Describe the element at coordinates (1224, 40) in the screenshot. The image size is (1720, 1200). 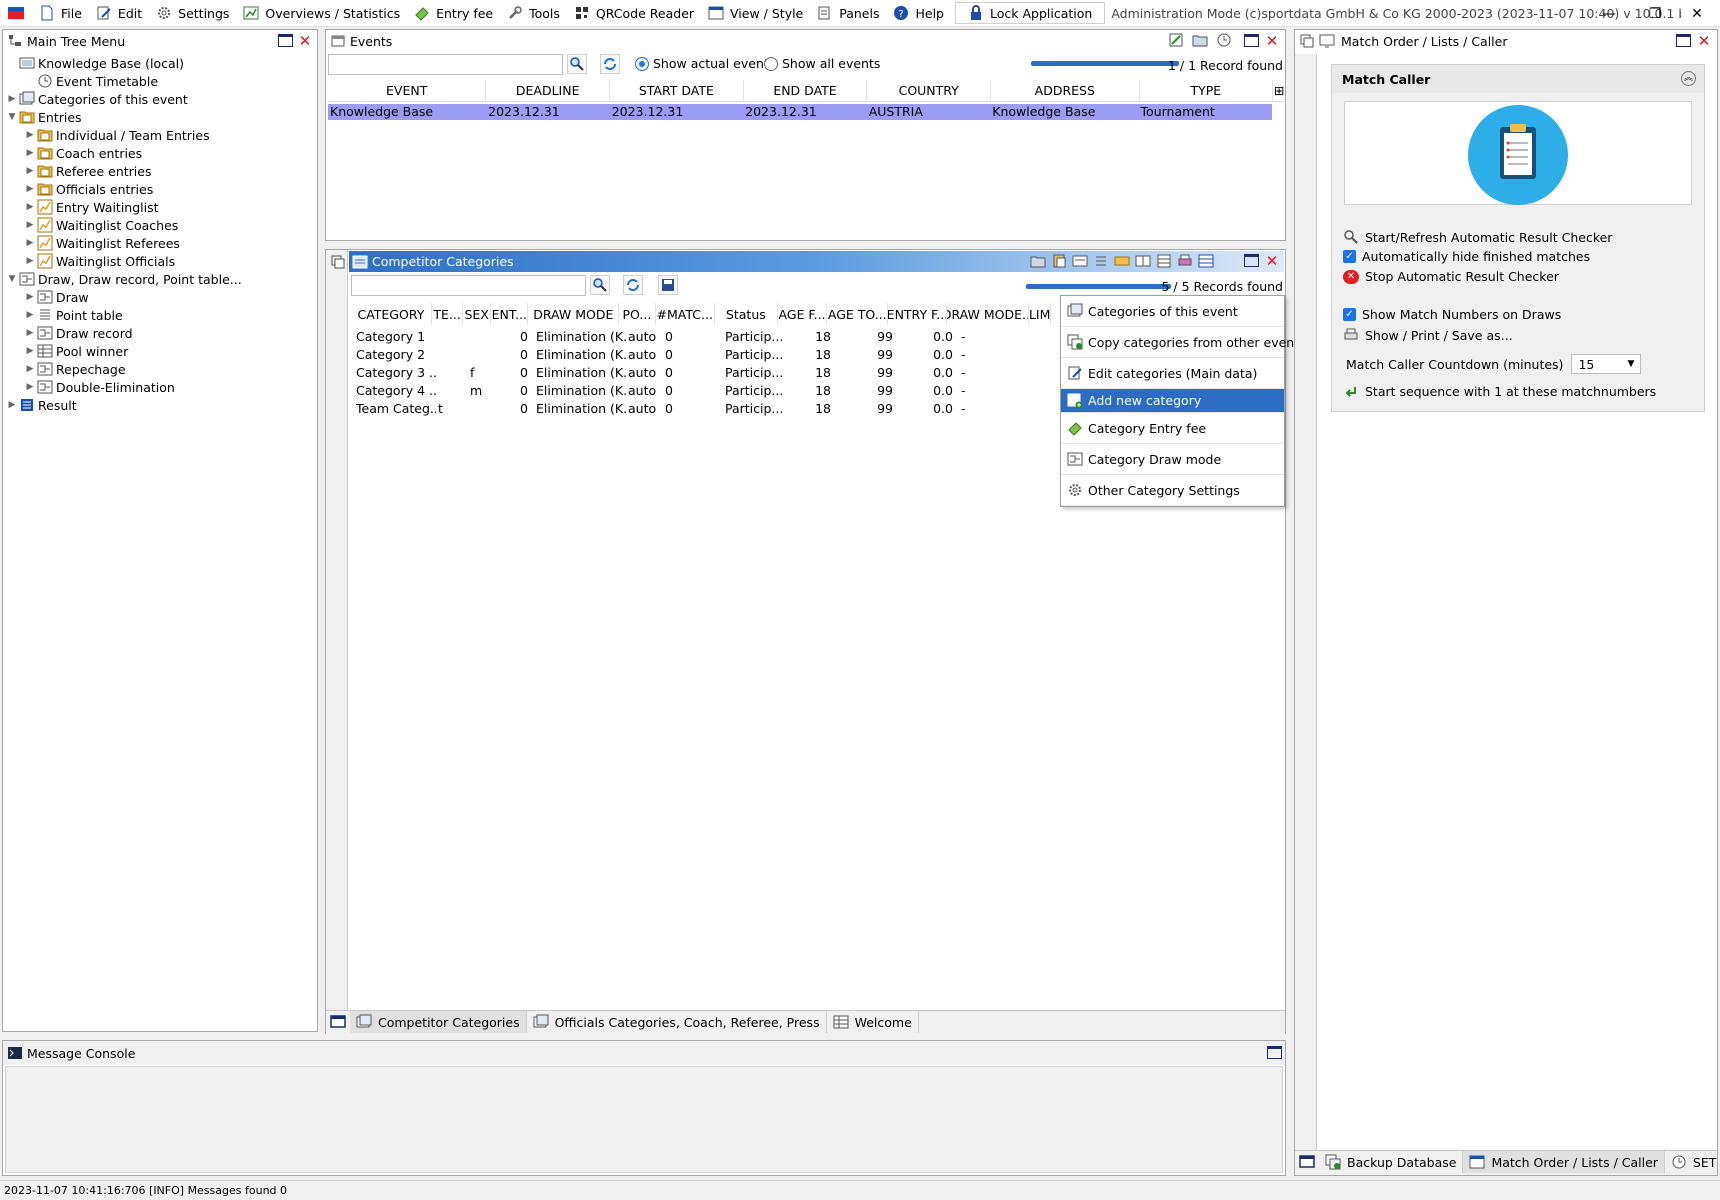
I see `clock-icon` at that location.